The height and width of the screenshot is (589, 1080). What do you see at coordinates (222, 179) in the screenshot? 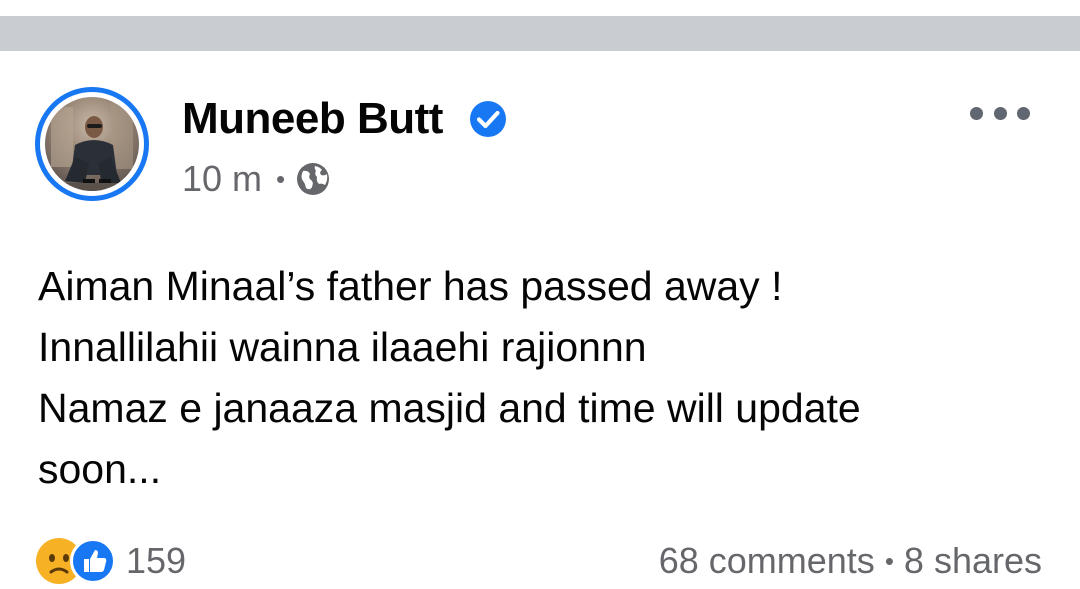
I see `post-timestamp: 10 m` at bounding box center [222, 179].